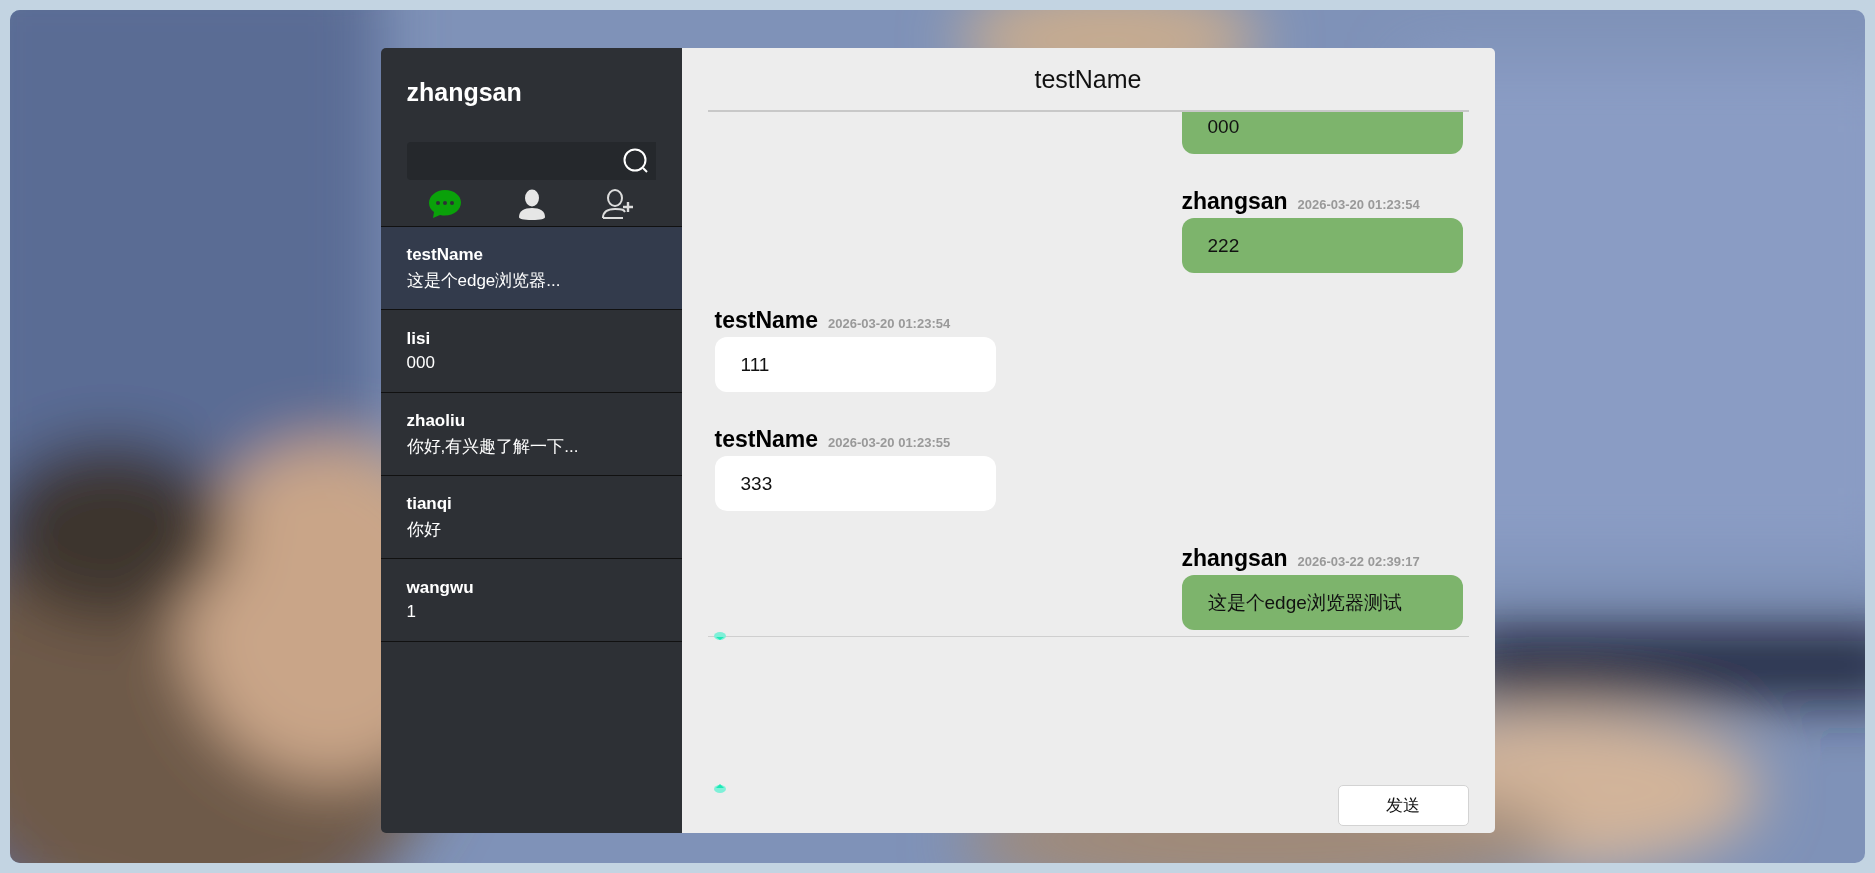 The height and width of the screenshot is (873, 1875). Describe the element at coordinates (889, 442) in the screenshot. I see `message-time: 2026-03-20 01:23:55` at that location.